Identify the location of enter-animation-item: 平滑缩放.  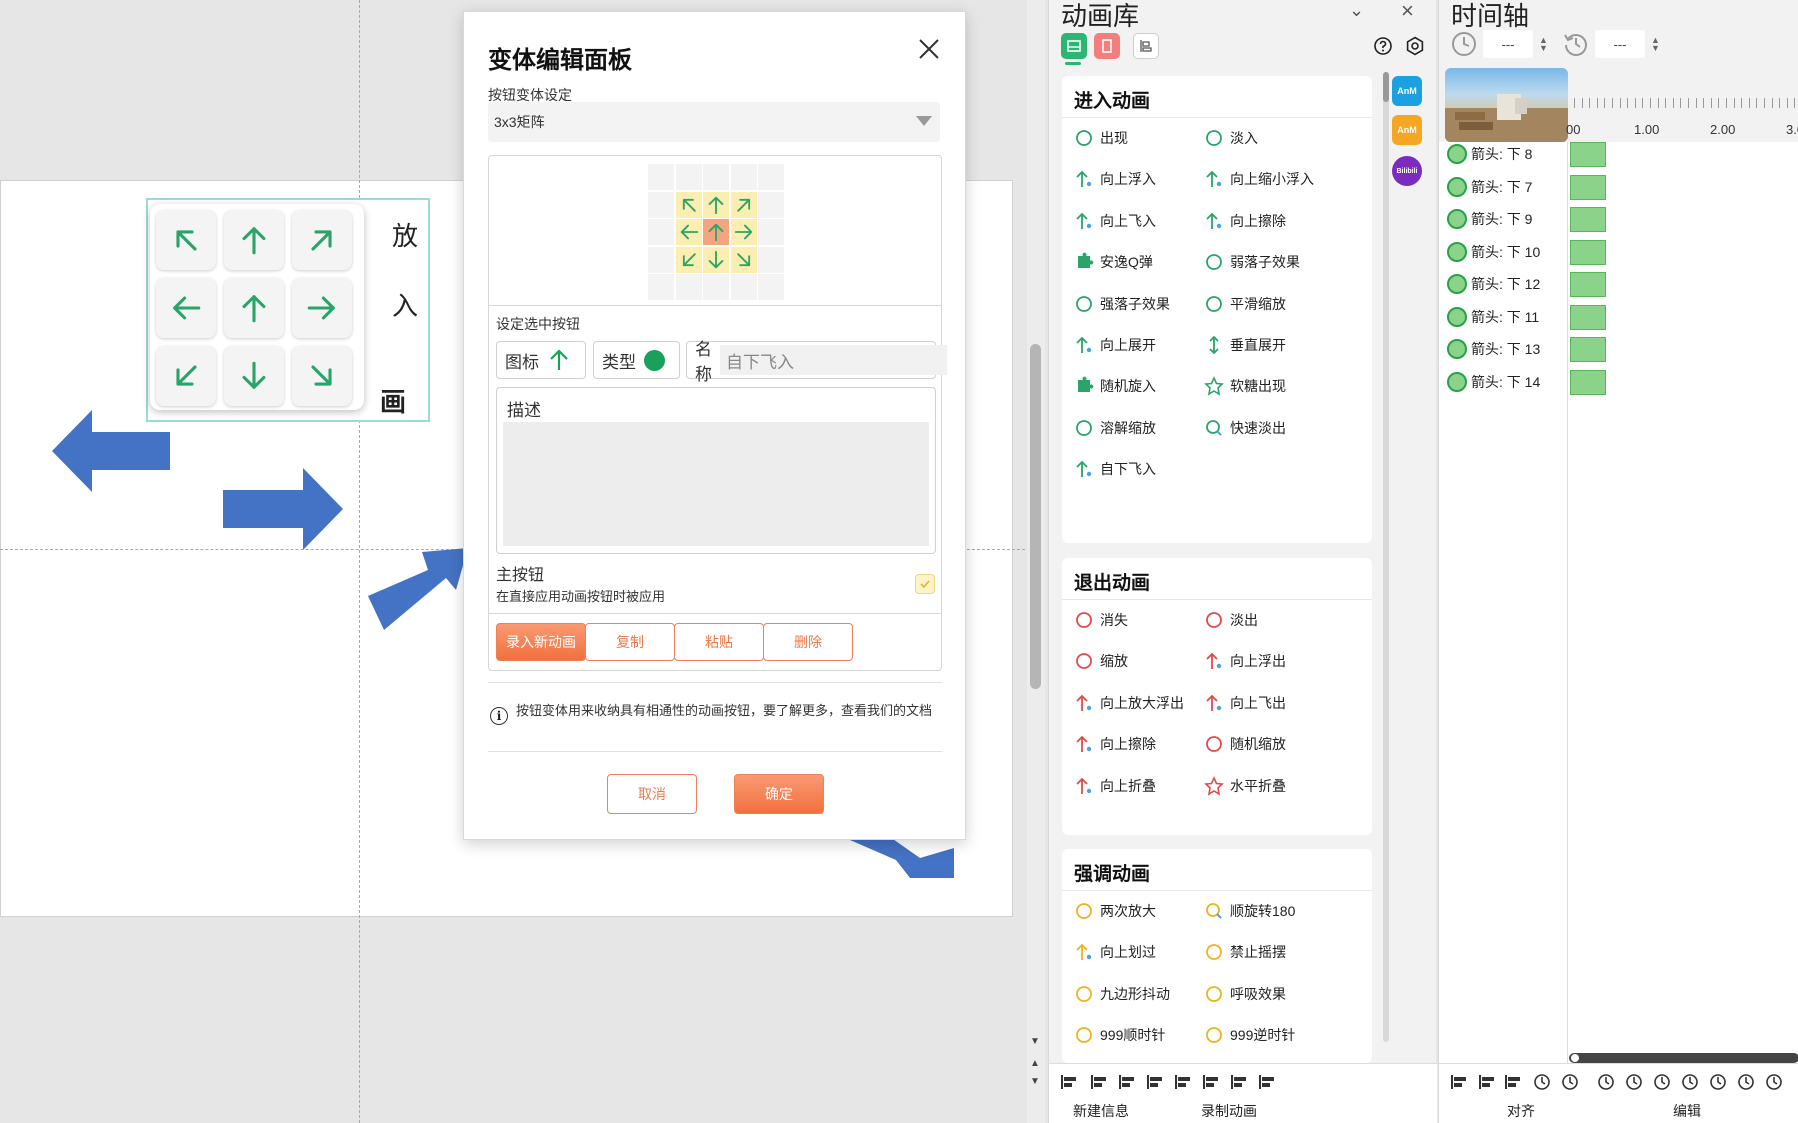
(1245, 304).